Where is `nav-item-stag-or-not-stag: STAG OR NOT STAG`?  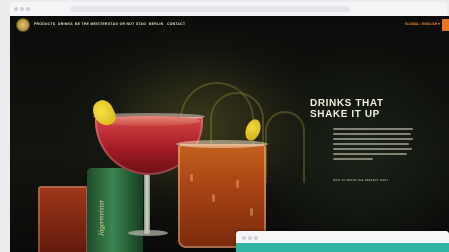
nav-item-stag-or-not-stag: STAG OR NOT STAG is located at coordinates (127, 24).